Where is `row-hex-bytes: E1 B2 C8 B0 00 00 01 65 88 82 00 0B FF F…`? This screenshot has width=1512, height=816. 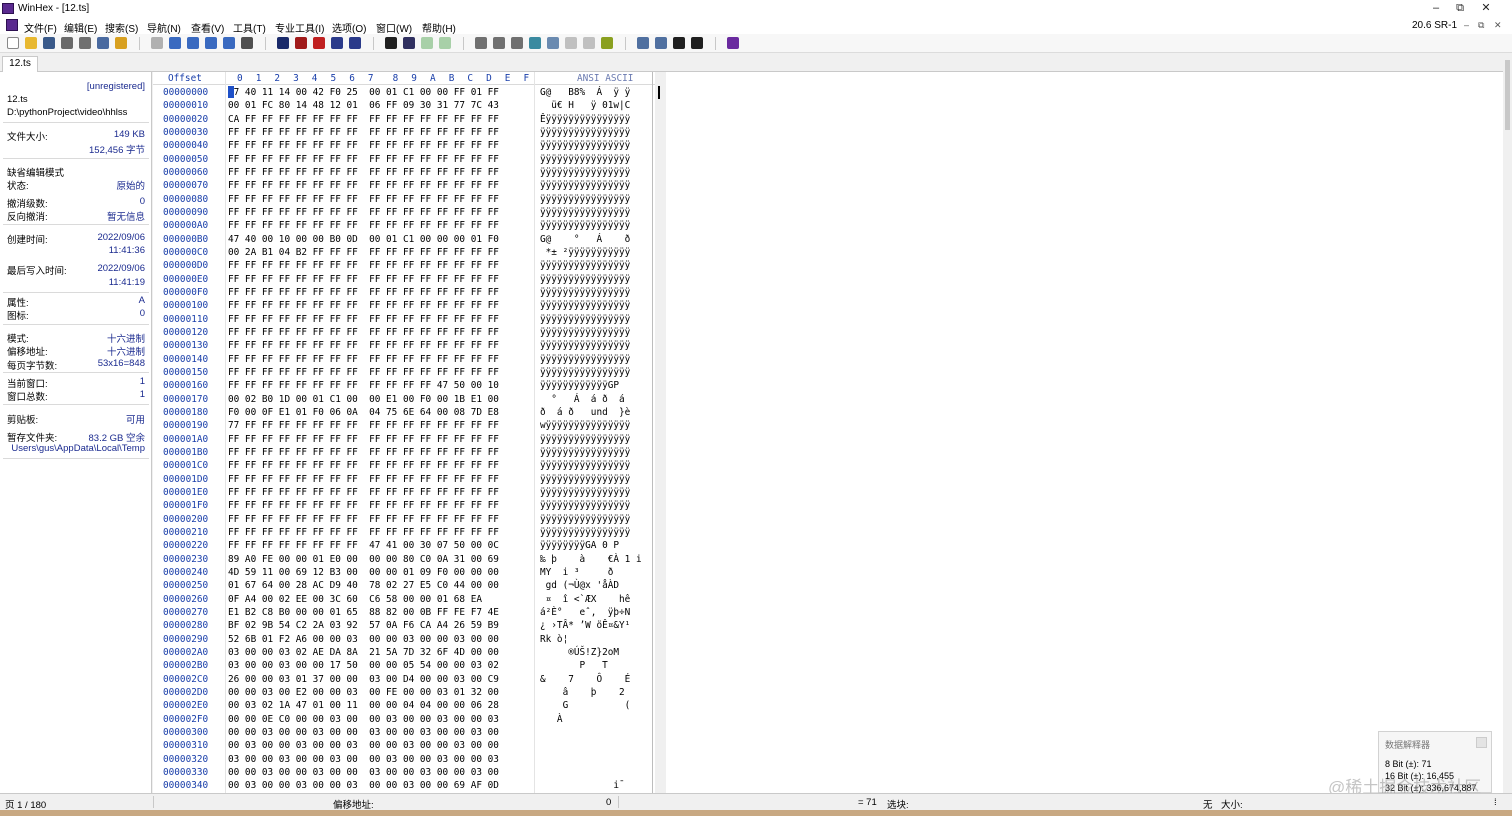 row-hex-bytes: E1 B2 C8 B0 00 00 01 65 88 82 00 0B FF F… is located at coordinates (363, 612).